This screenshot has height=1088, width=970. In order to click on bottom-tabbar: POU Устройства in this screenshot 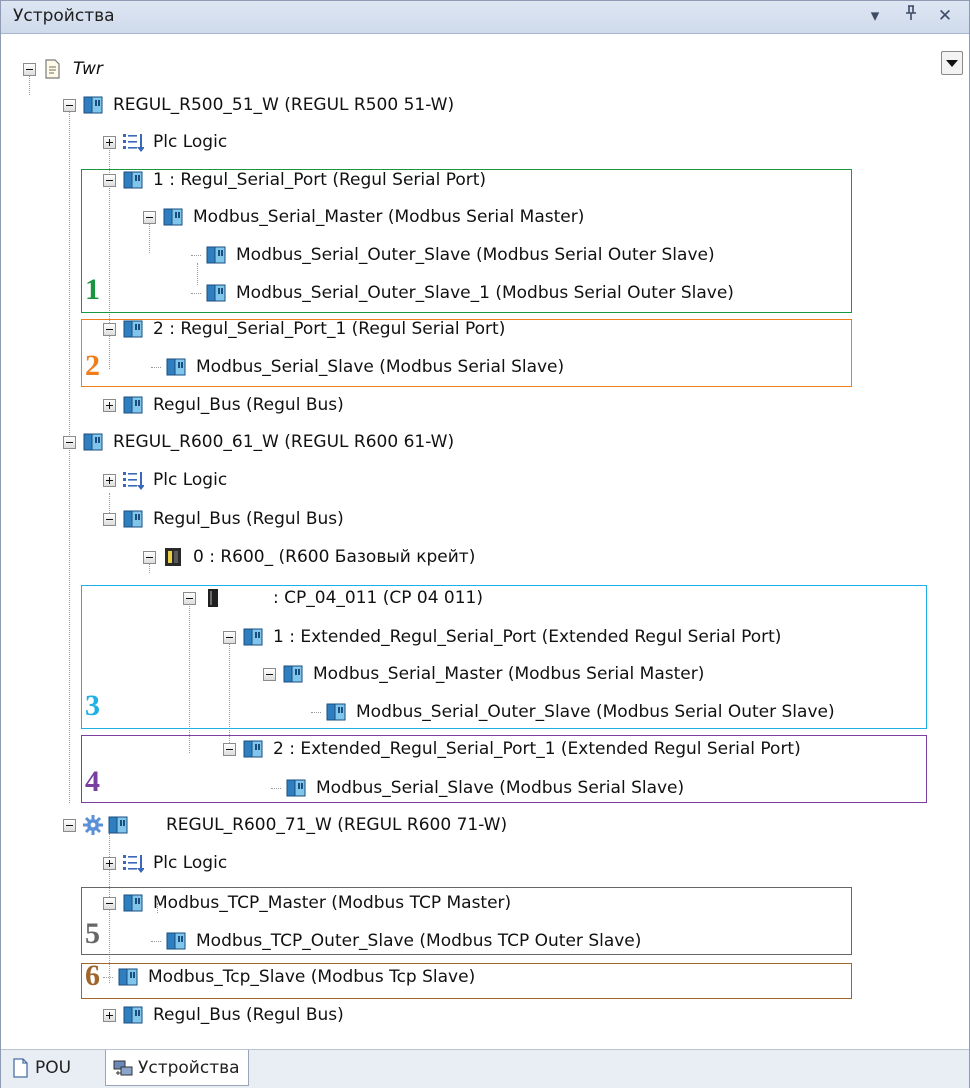, I will do `click(485, 1068)`.